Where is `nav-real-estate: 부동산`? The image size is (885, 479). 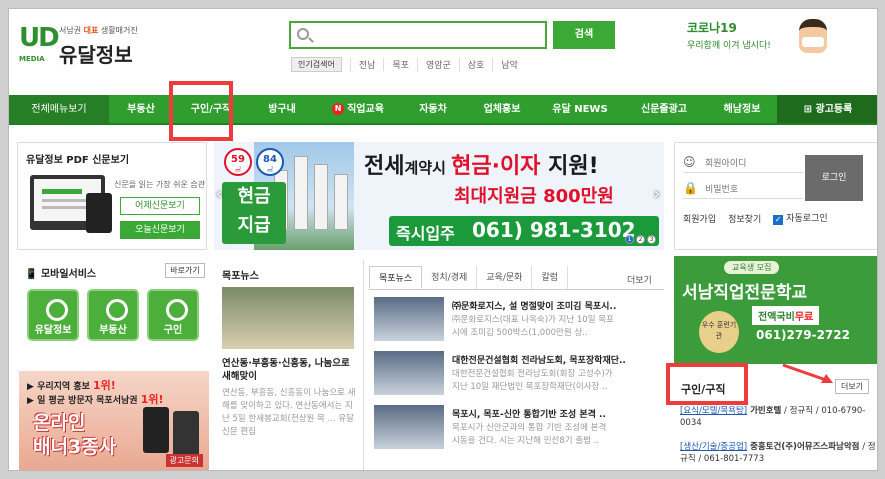 nav-real-estate: 부동산 is located at coordinates (141, 109).